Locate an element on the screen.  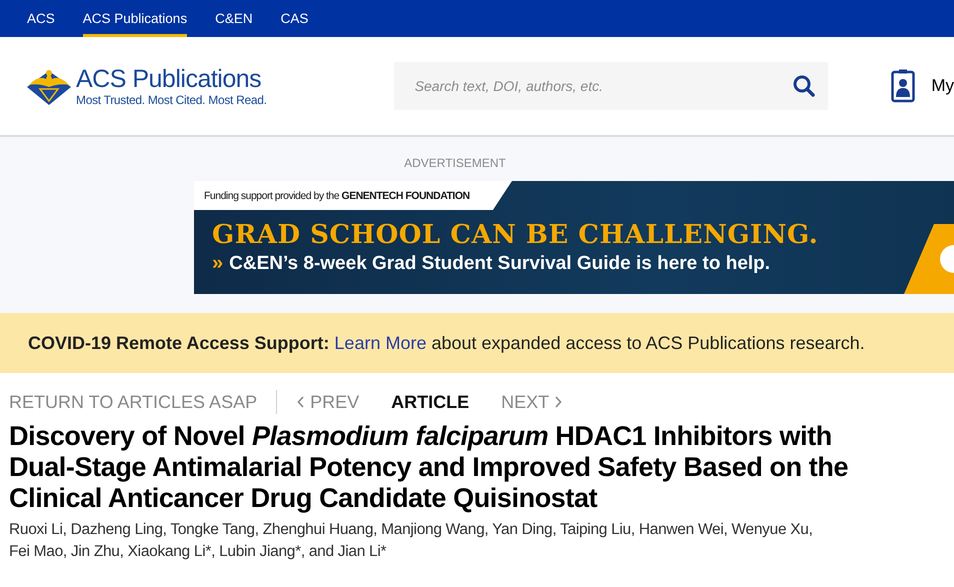
user-badge-icon is located at coordinates (903, 86).